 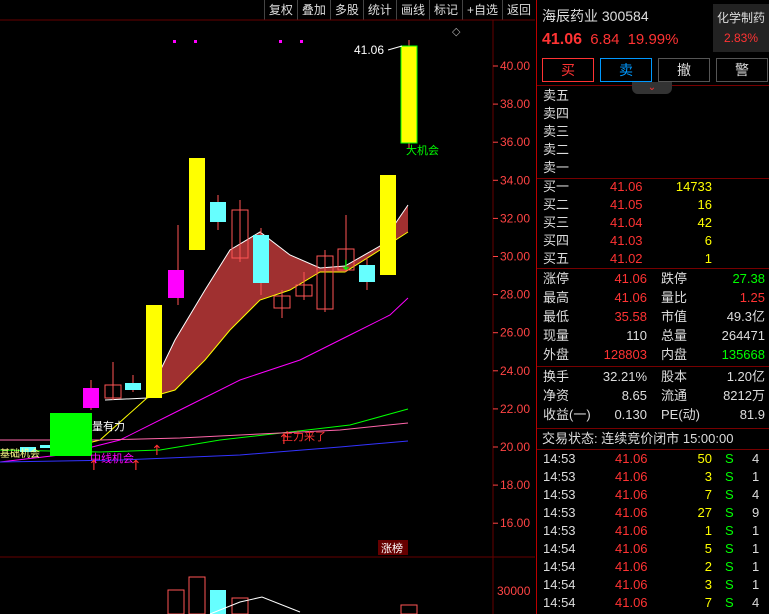 What do you see at coordinates (392, 548) in the screenshot?
I see `rank-badge: 涨榜` at bounding box center [392, 548].